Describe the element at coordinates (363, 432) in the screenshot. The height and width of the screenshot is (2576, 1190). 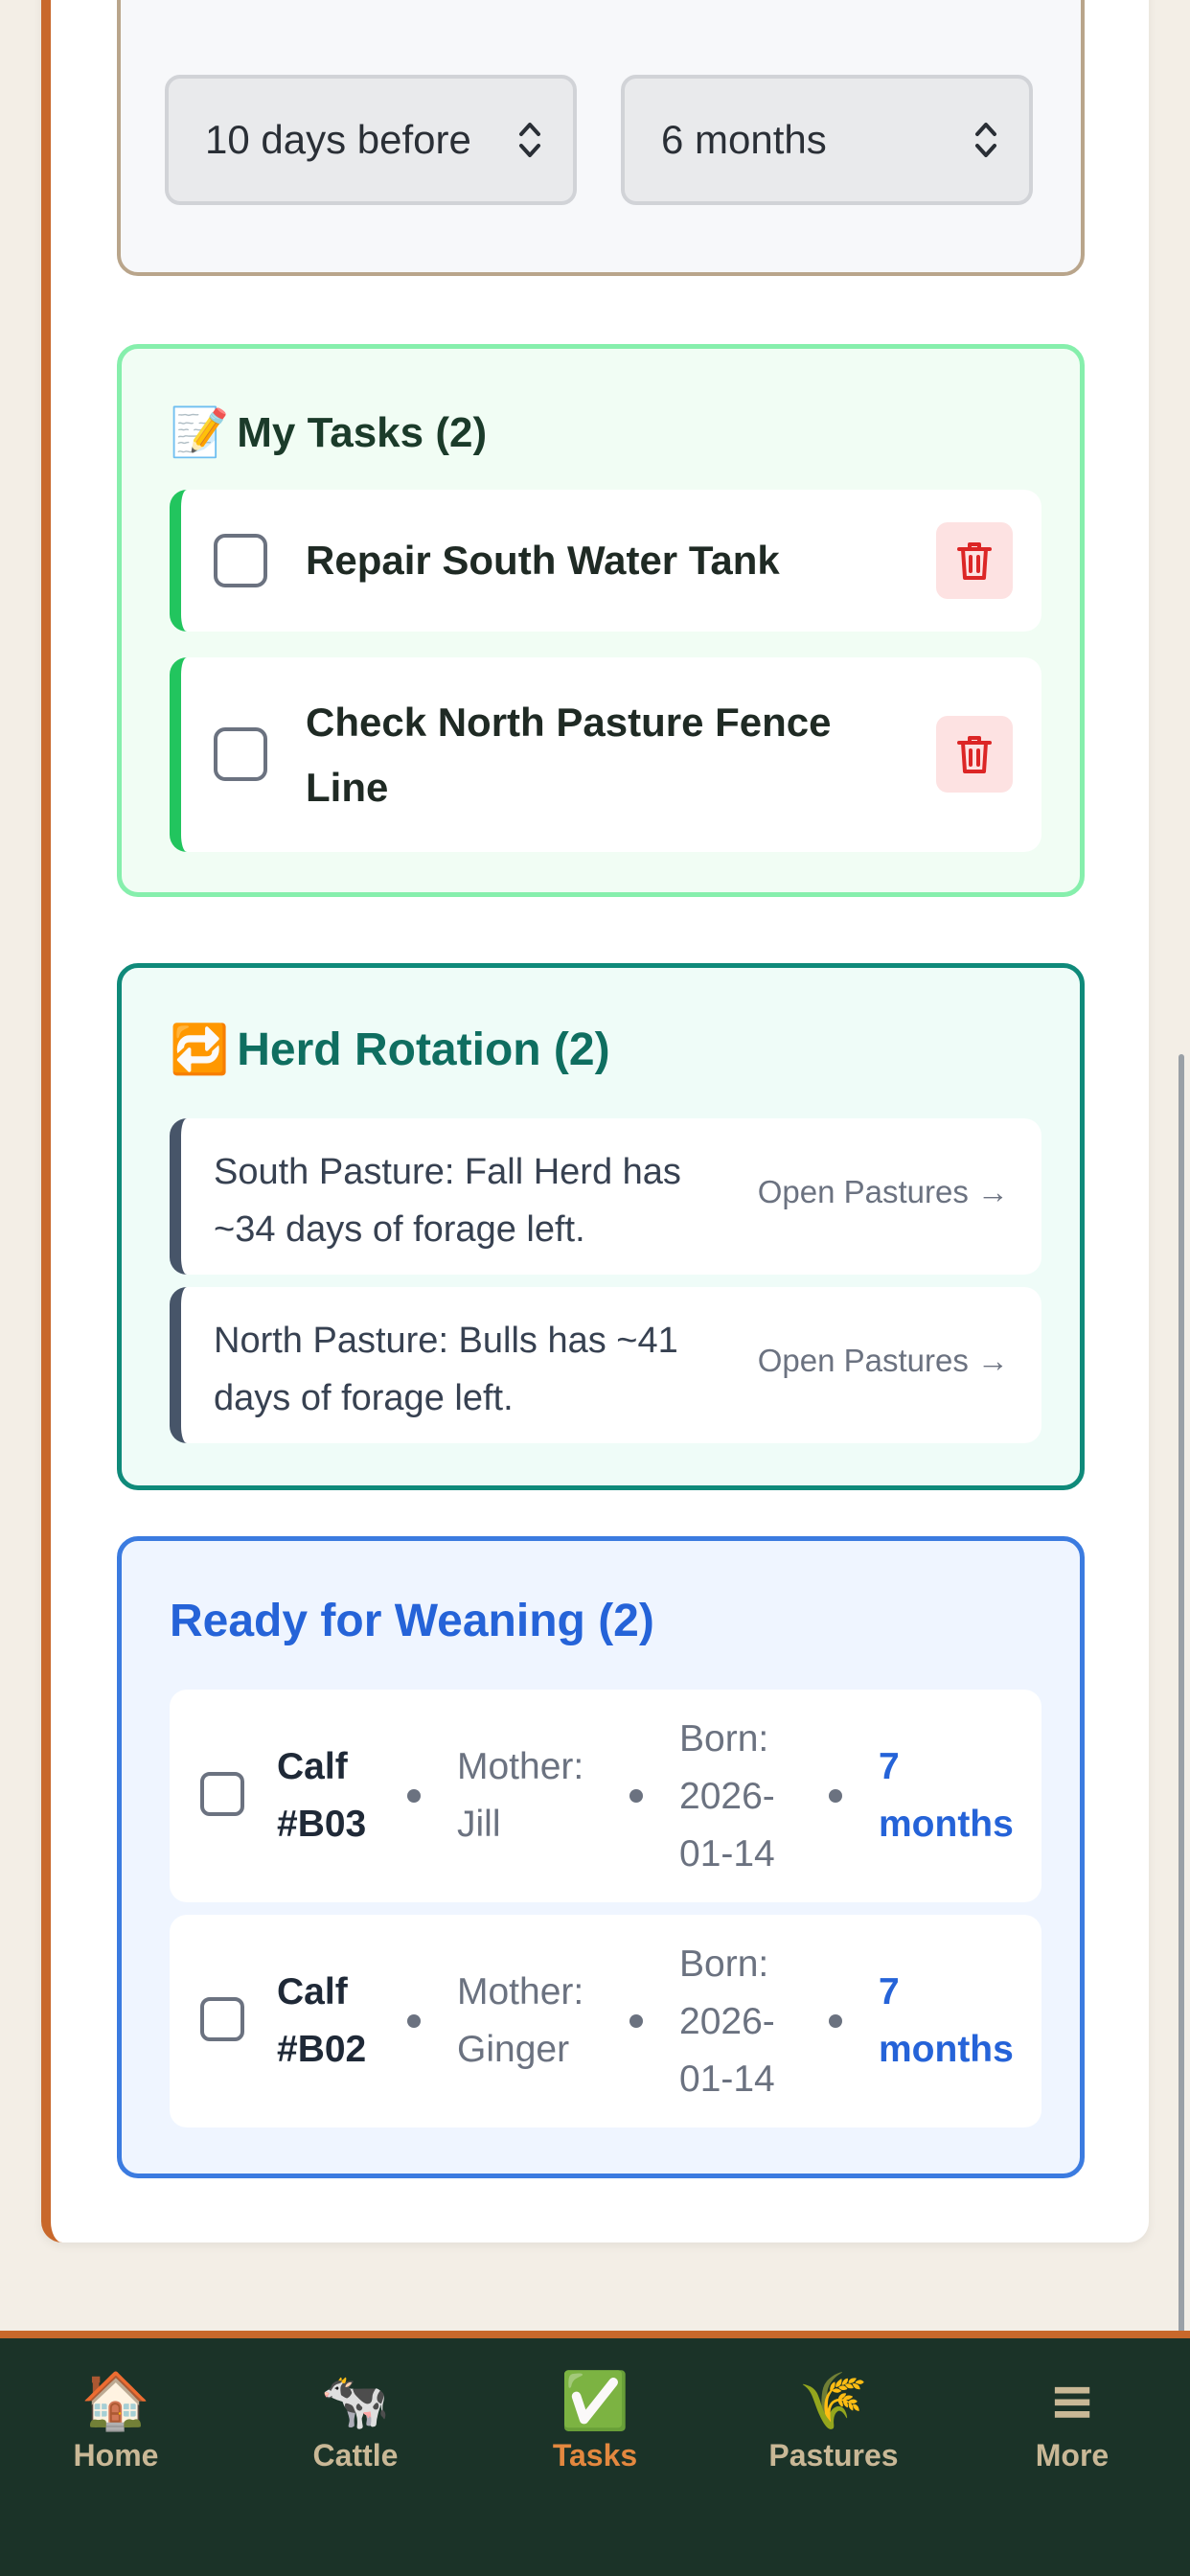
I see `my-tasks-title-text: My Tasks (2)` at that location.